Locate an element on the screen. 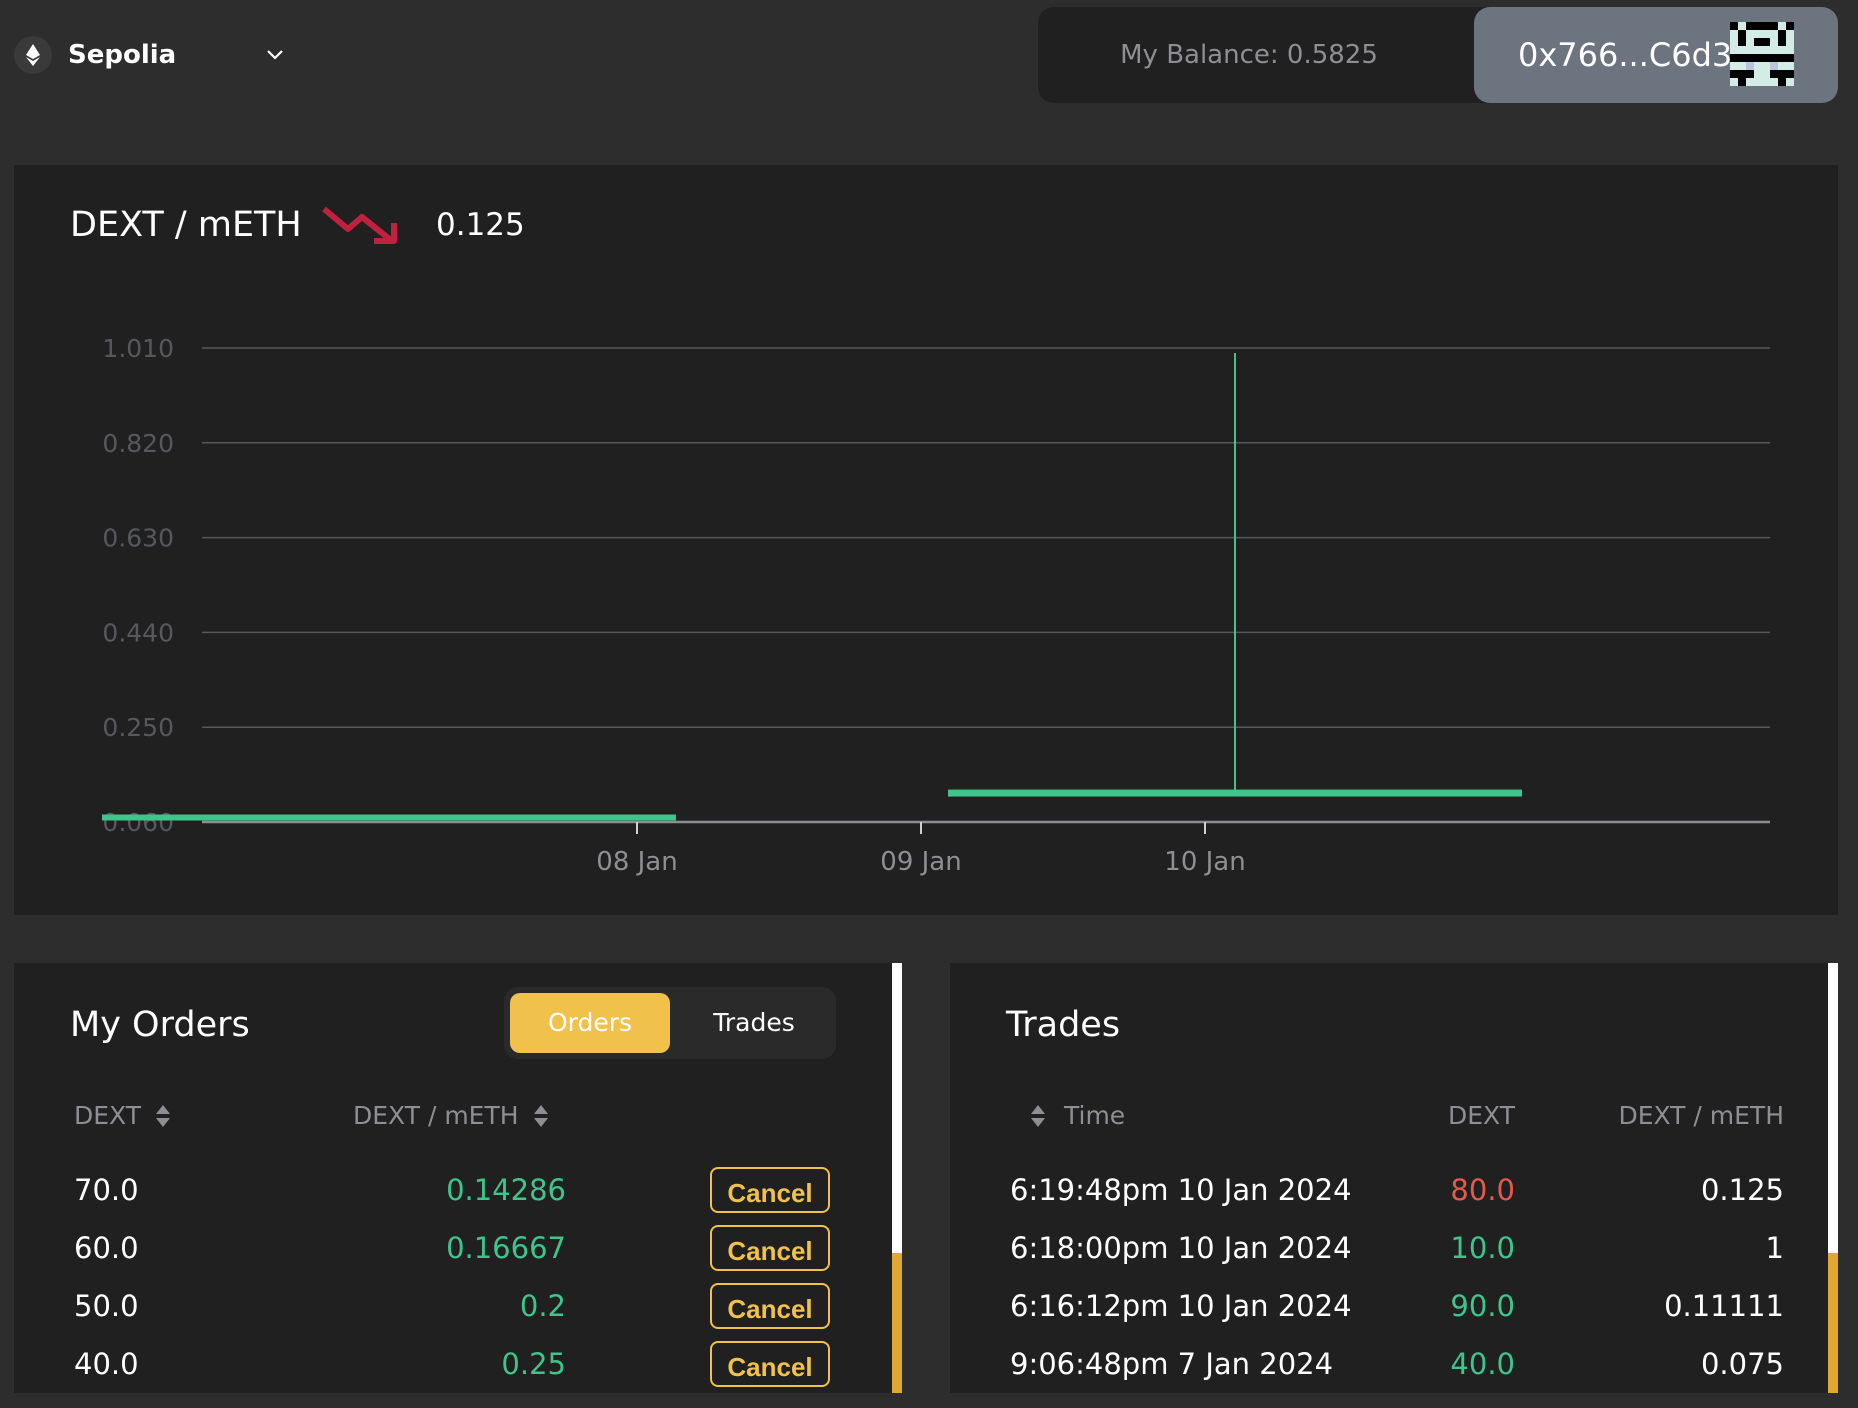 The image size is (1858, 1408). trade-row: 6:19:48pm 10 Jan 2024 80.0 0.125 is located at coordinates (1394, 1190).